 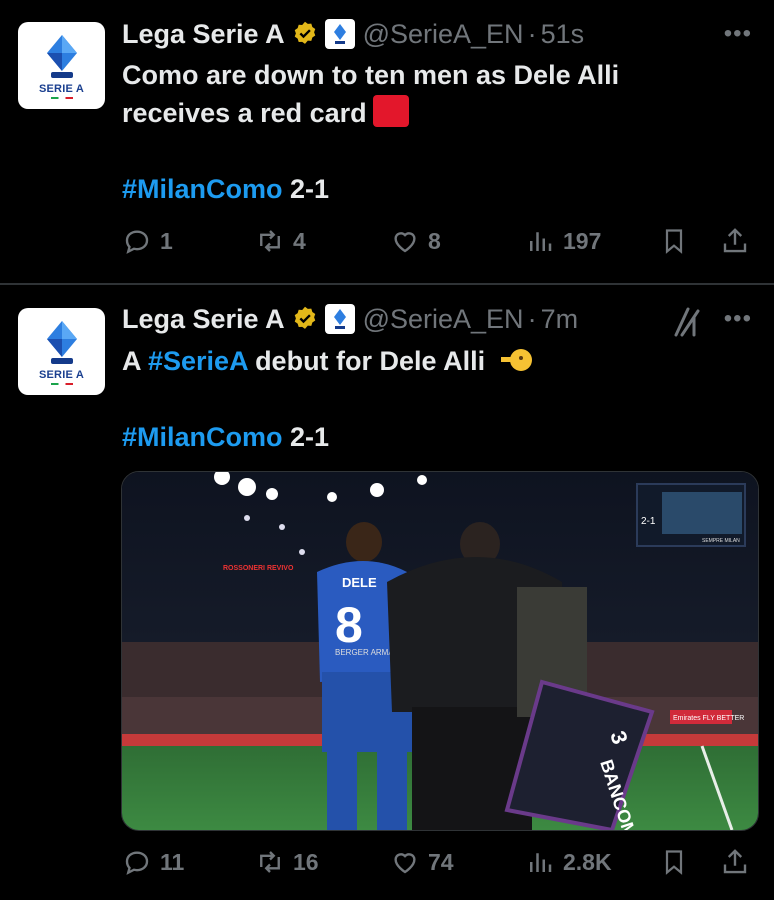 I want to click on view-count: 197, so click(x=582, y=240).